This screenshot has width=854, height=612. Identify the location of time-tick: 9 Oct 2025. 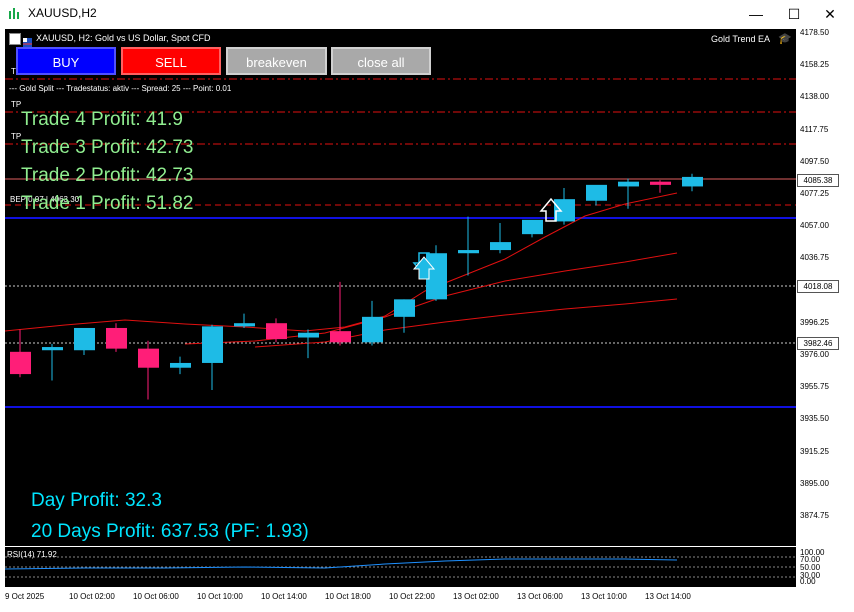
(25, 596).